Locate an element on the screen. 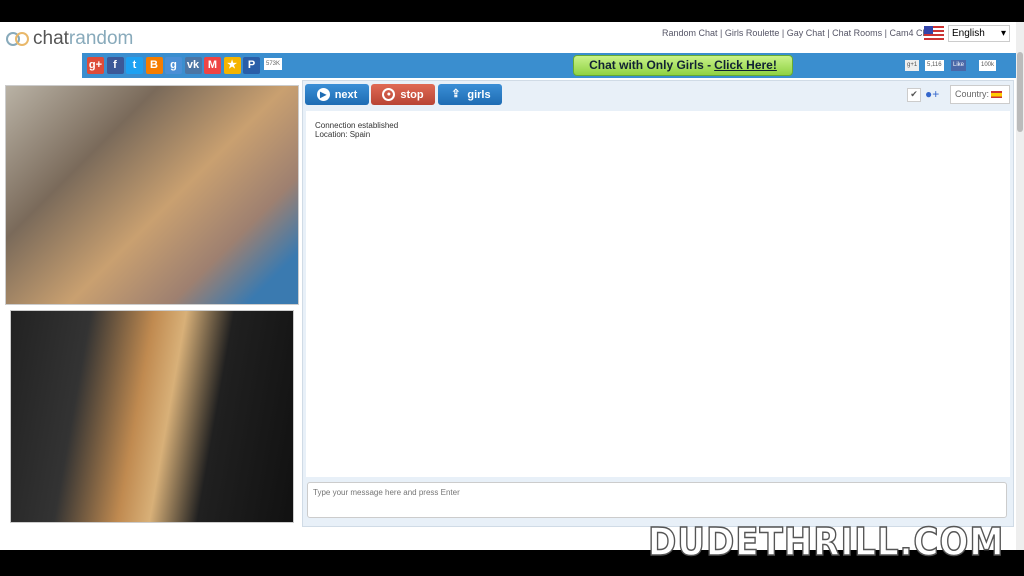 The width and height of the screenshot is (1024, 576). facebook-icon: f is located at coordinates (115, 65).